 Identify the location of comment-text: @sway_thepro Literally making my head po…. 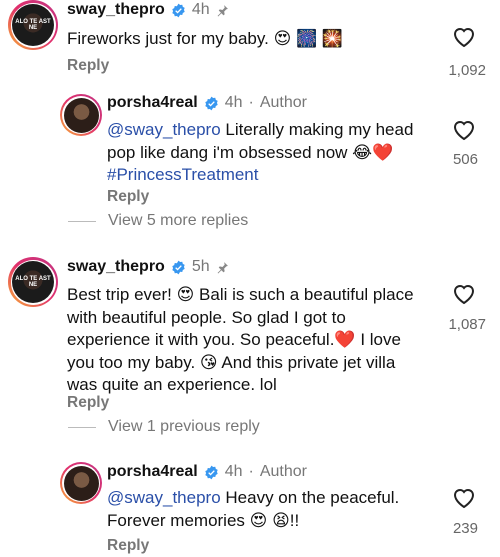
(264, 153).